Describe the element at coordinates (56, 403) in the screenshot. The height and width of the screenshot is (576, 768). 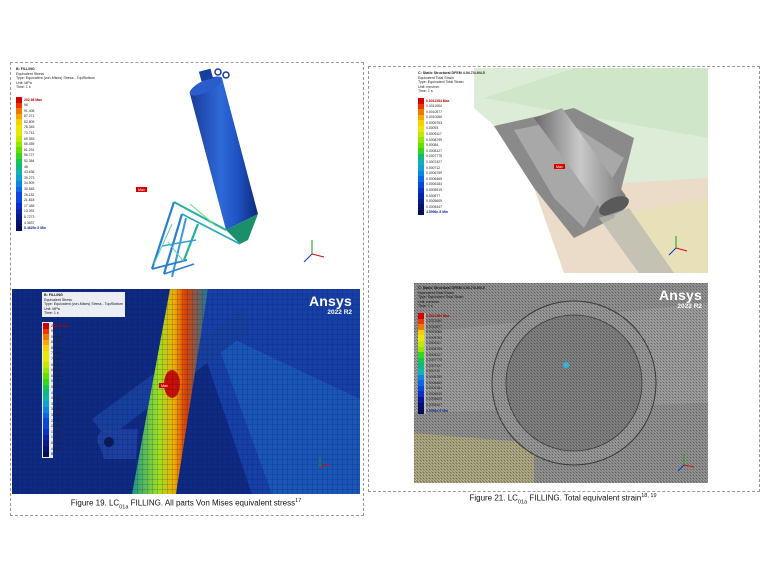
I see `legend-label: 39.273` at that location.